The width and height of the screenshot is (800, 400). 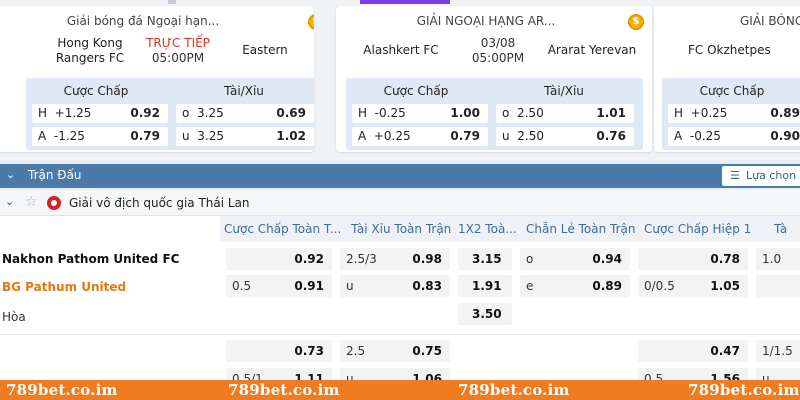 What do you see at coordinates (420, 113) in the screenshot?
I see `odd-button: H -0.25 1.00` at bounding box center [420, 113].